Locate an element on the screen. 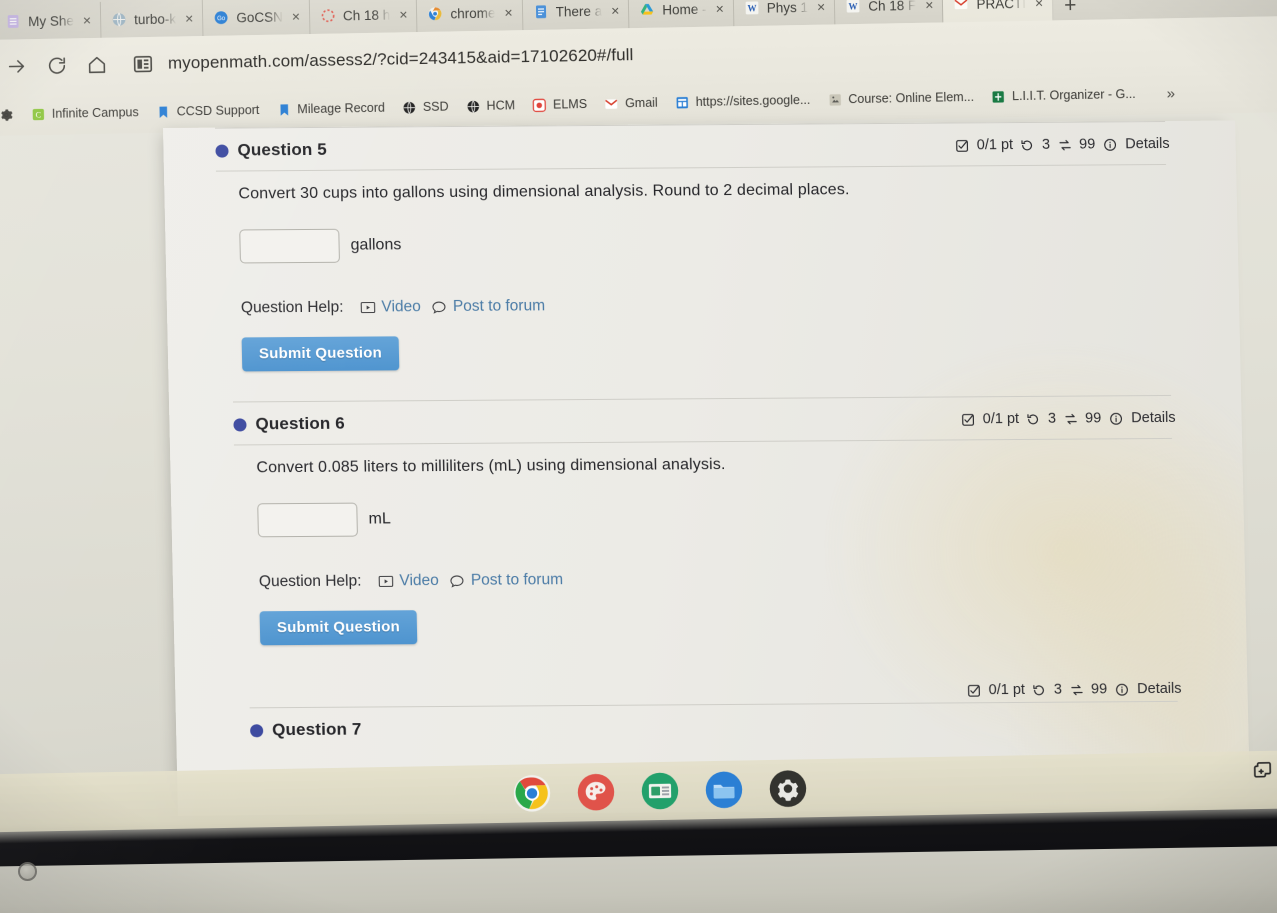 The height and width of the screenshot is (913, 1277). gmail-icon is located at coordinates (961, 5).